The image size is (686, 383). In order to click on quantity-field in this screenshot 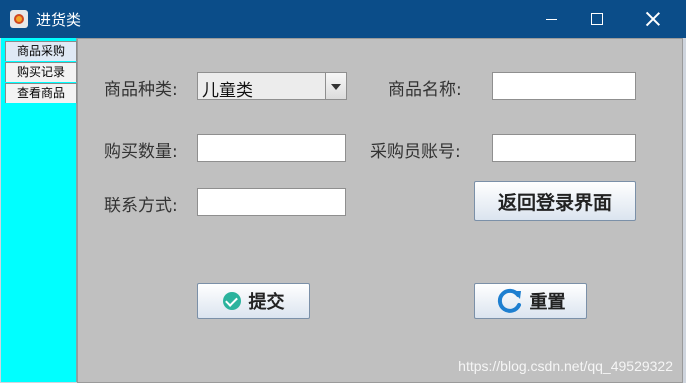, I will do `click(271, 148)`.